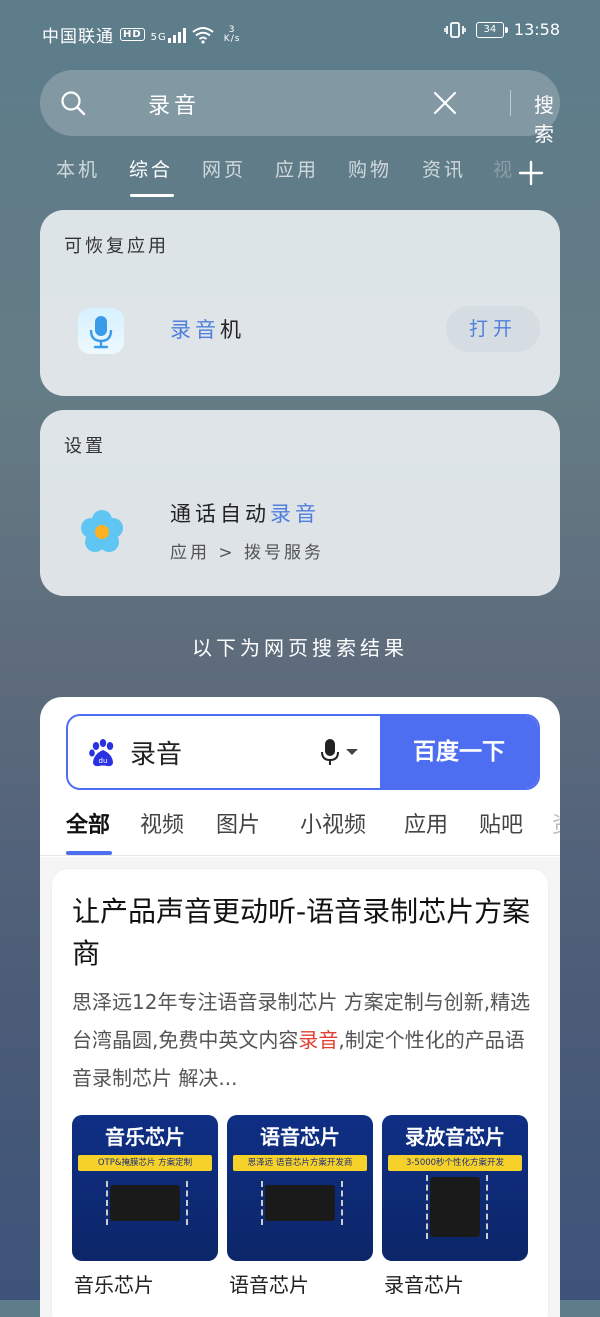 Image resolution: width=600 pixels, height=1317 pixels. Describe the element at coordinates (547, 118) in the screenshot. I see `search-button: 搜索` at that location.